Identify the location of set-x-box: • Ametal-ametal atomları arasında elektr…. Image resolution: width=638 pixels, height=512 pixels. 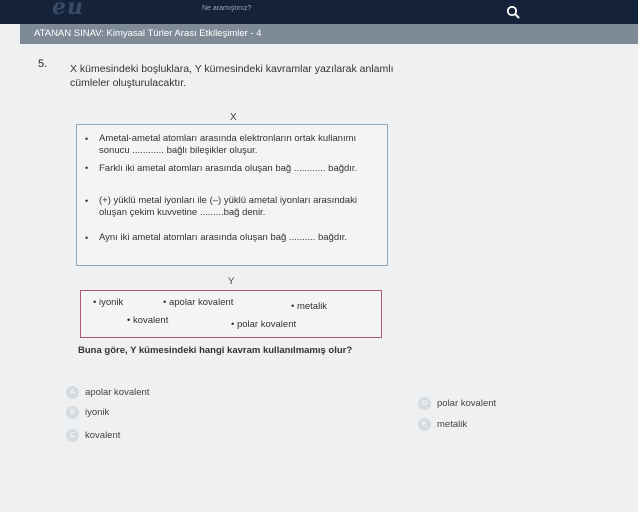
(232, 195).